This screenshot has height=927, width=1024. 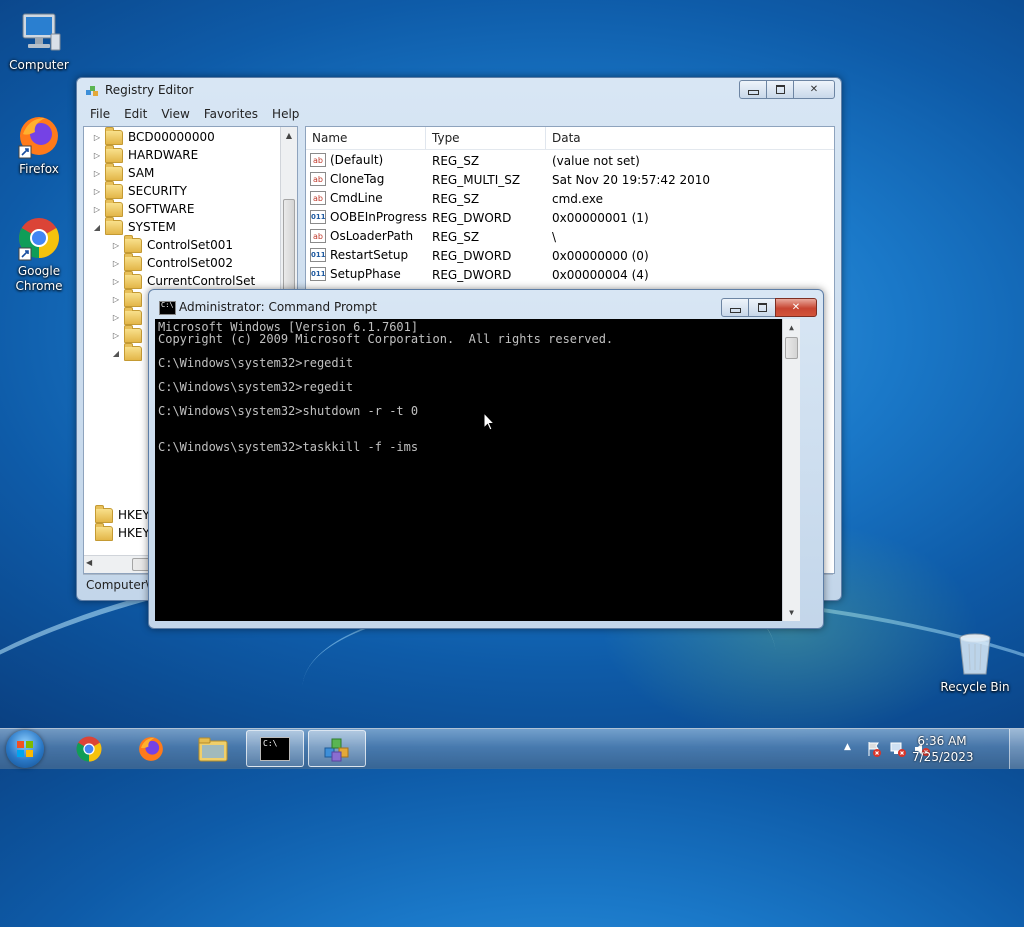 I want to click on taskbar-firefox-button, so click(x=151, y=748).